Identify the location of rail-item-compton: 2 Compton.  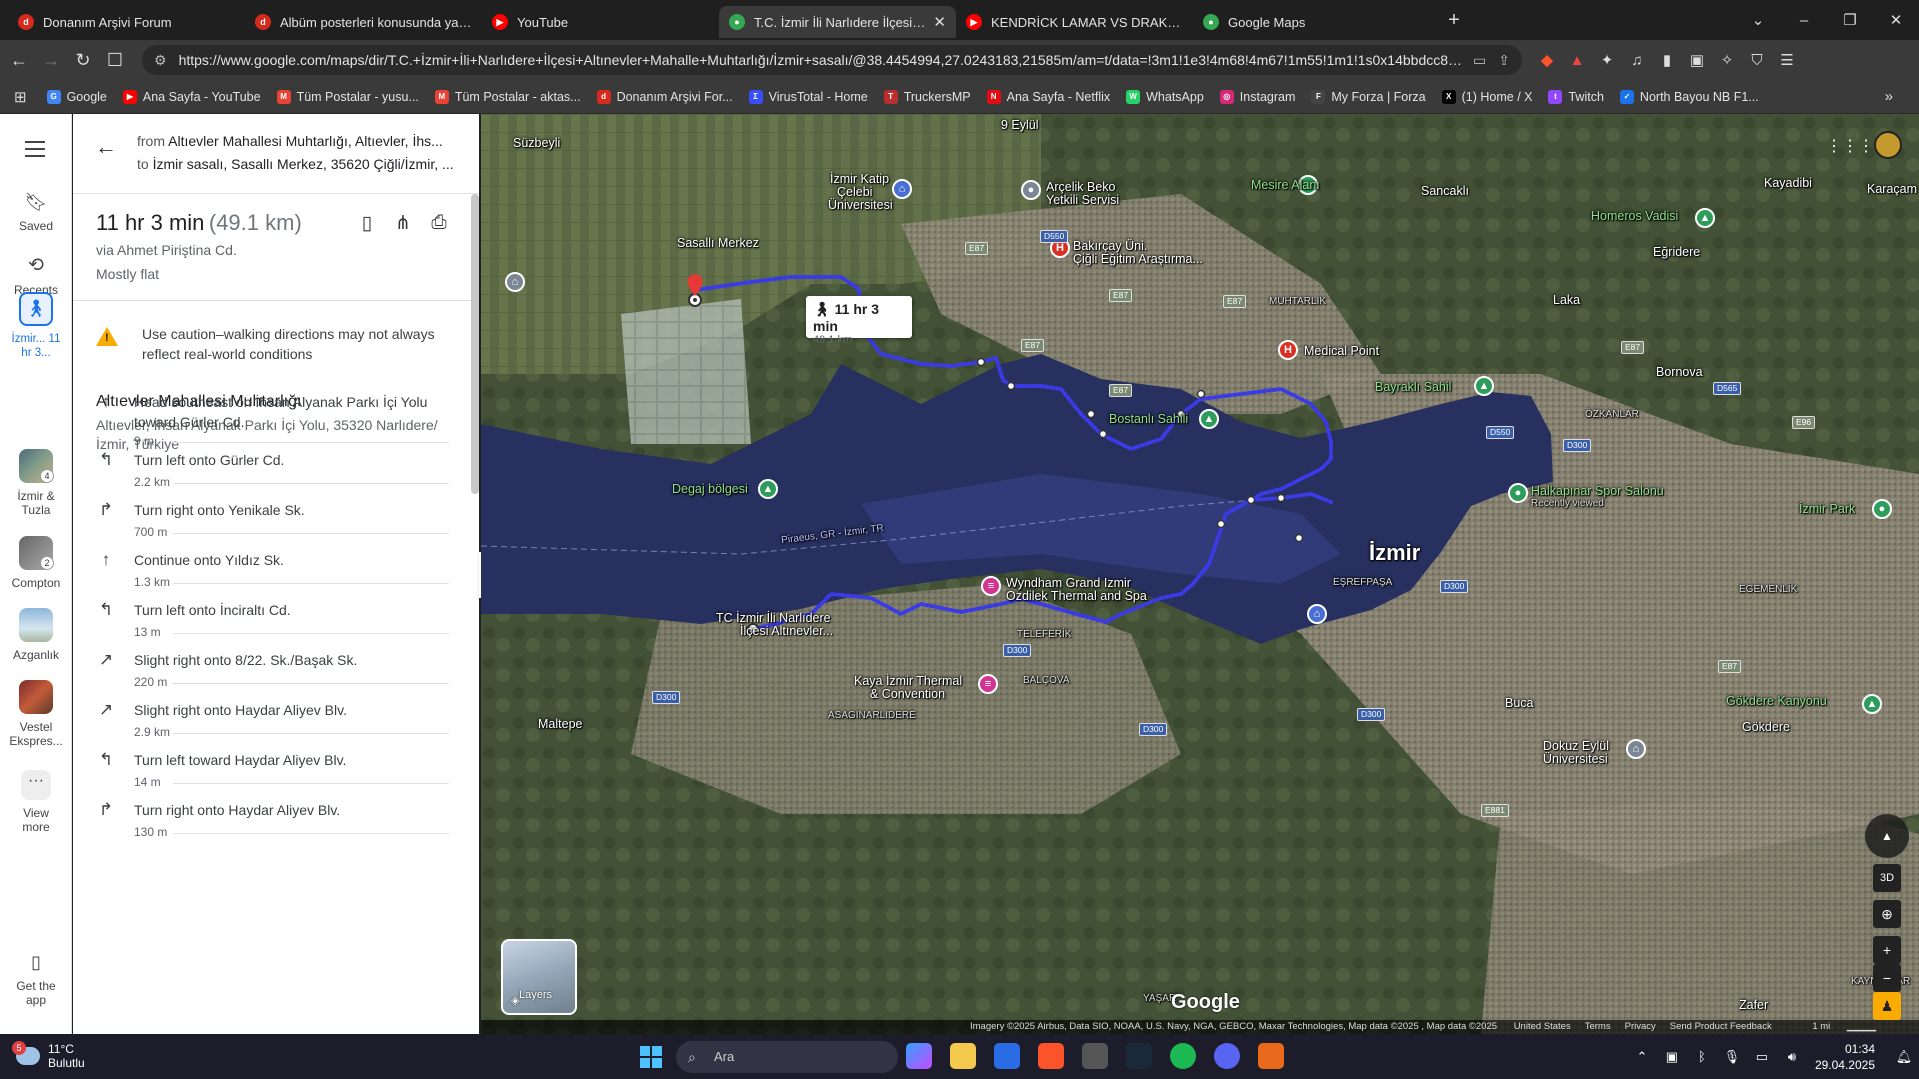
(36, 563).